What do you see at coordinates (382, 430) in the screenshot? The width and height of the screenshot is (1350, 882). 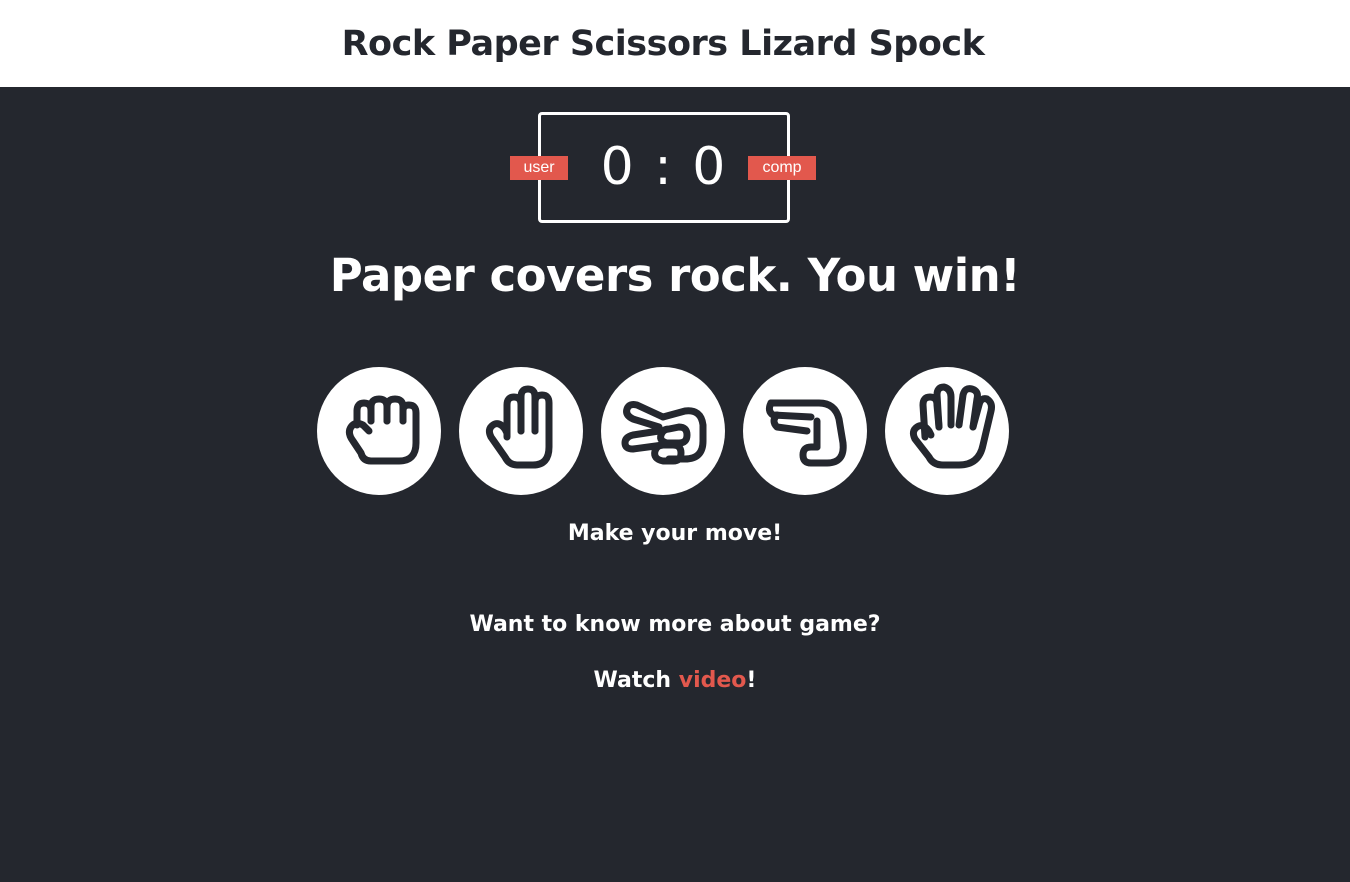 I see `rock-hand-icon` at bounding box center [382, 430].